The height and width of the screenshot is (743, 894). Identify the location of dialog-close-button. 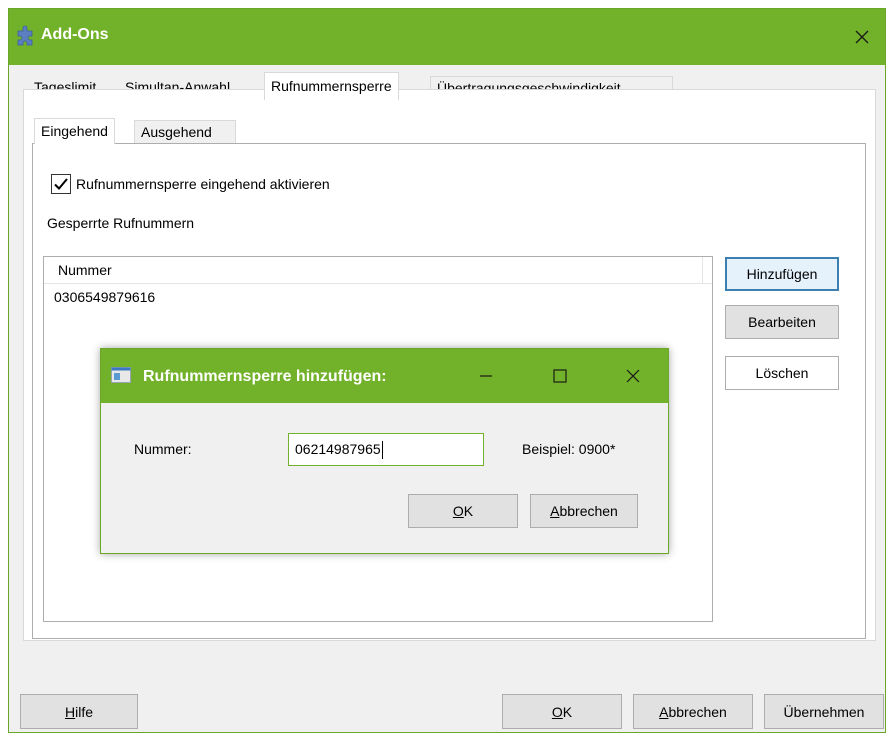
(633, 376).